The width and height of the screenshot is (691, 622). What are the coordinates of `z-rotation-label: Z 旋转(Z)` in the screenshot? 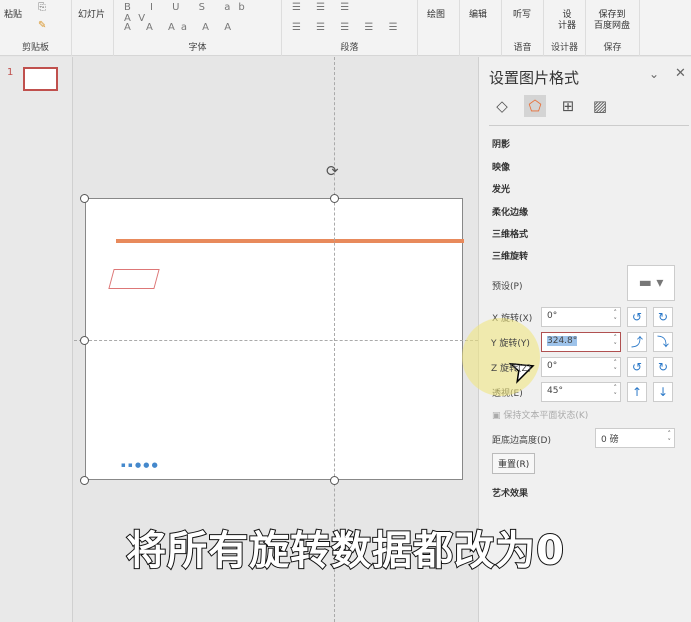 It's located at (511, 369).